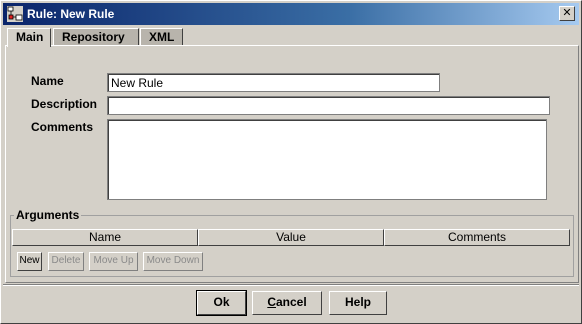 This screenshot has height=324, width=582. What do you see at coordinates (173, 261) in the screenshot?
I see `move-down-button: Move Down` at bounding box center [173, 261].